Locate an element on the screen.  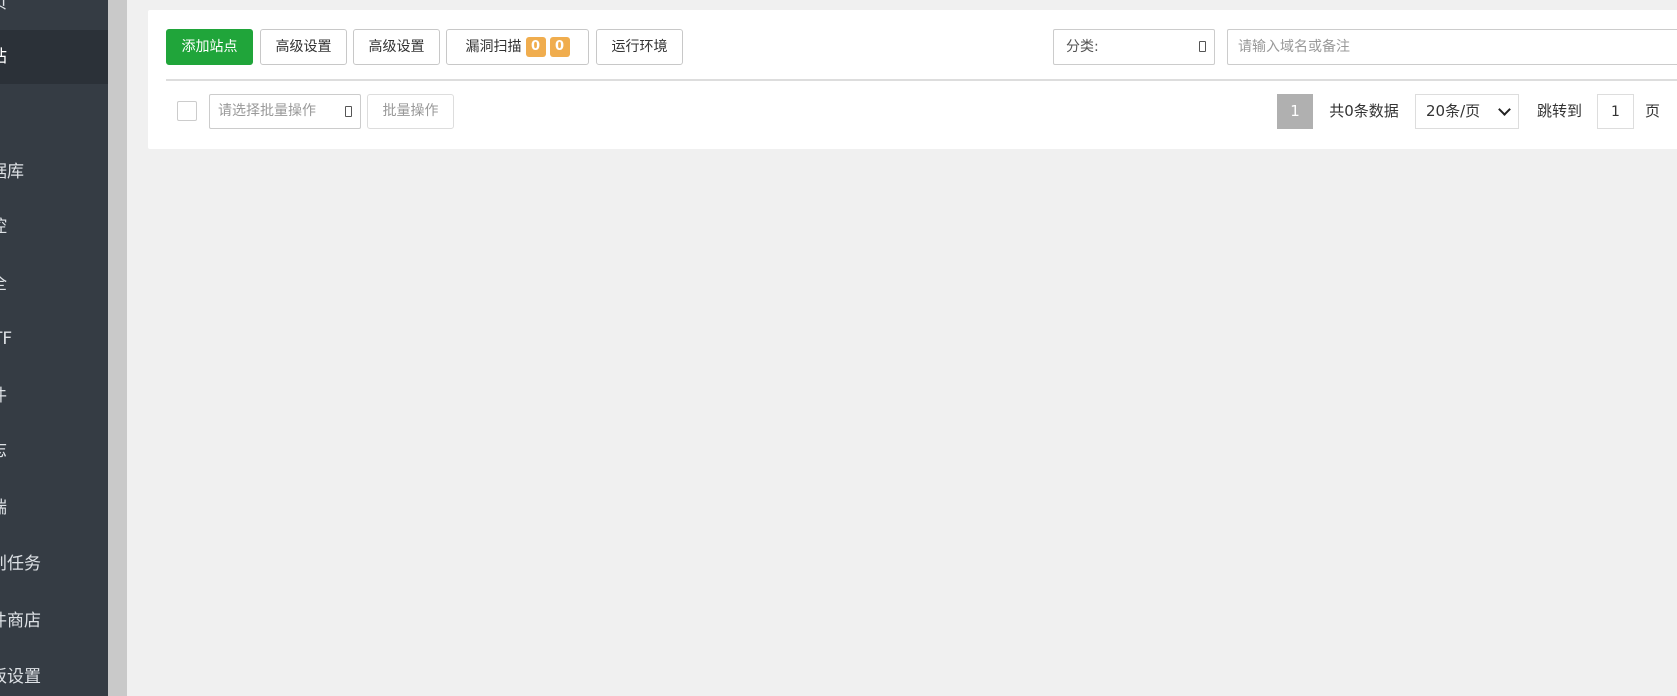
sidebar-item-label: 全 is located at coordinates (3, 284).